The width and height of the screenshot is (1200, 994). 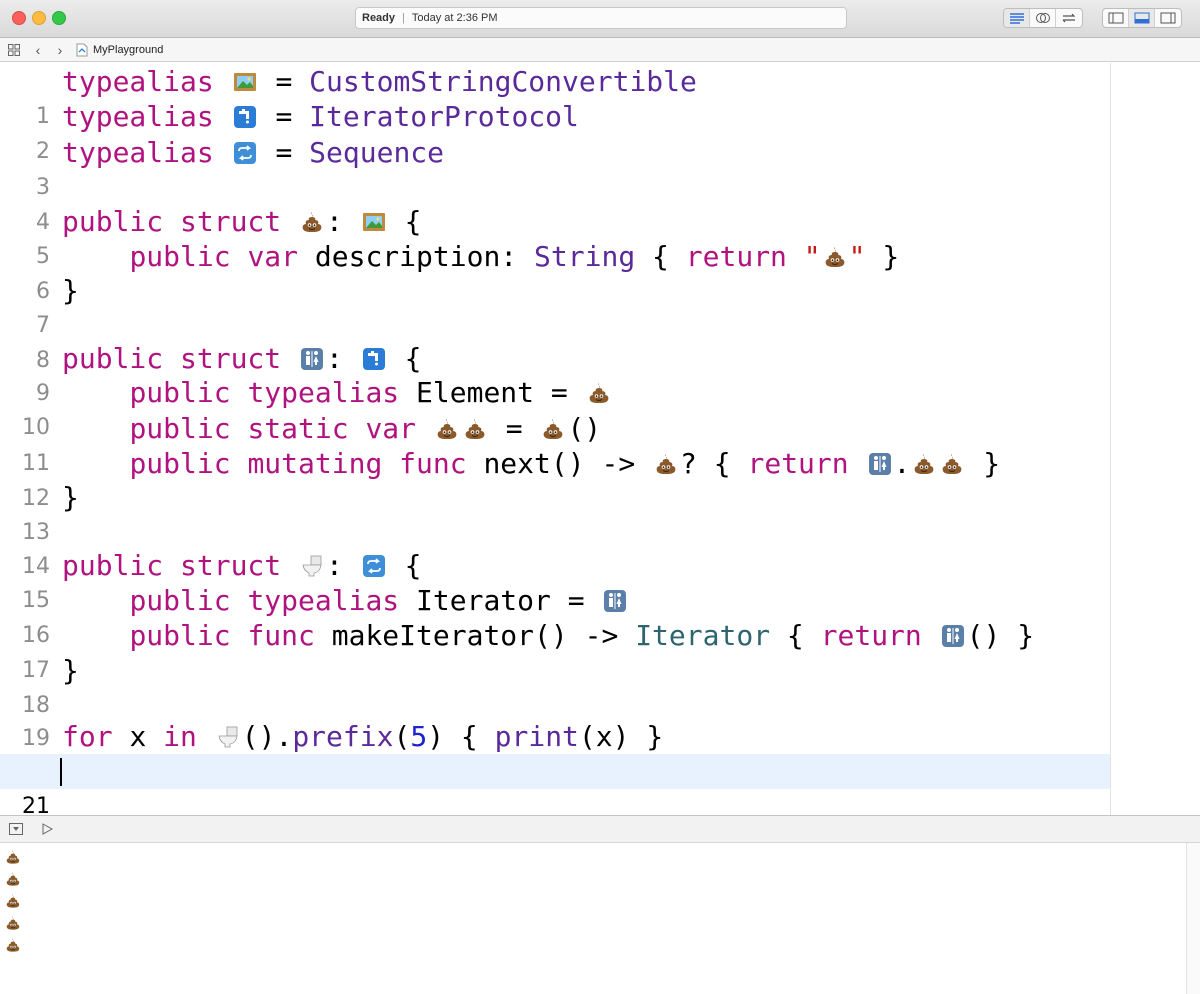 What do you see at coordinates (128, 50) in the screenshot?
I see `breadcrumb-file-name: MyPlayground` at bounding box center [128, 50].